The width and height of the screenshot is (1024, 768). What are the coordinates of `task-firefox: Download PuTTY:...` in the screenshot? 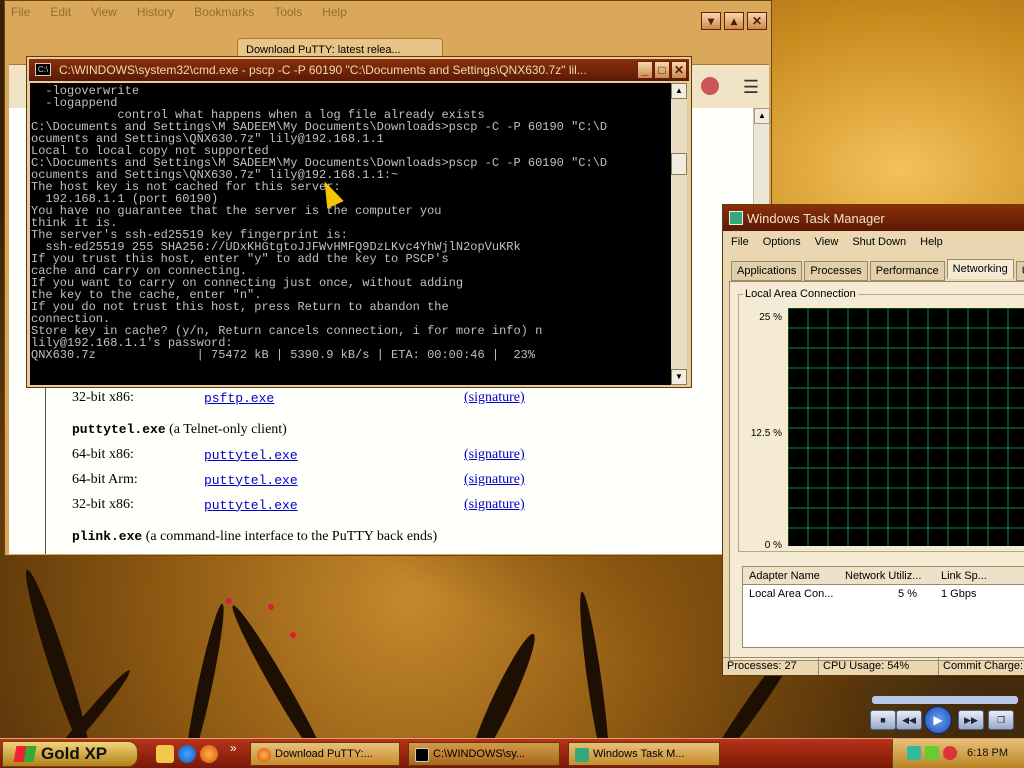 It's located at (325, 754).